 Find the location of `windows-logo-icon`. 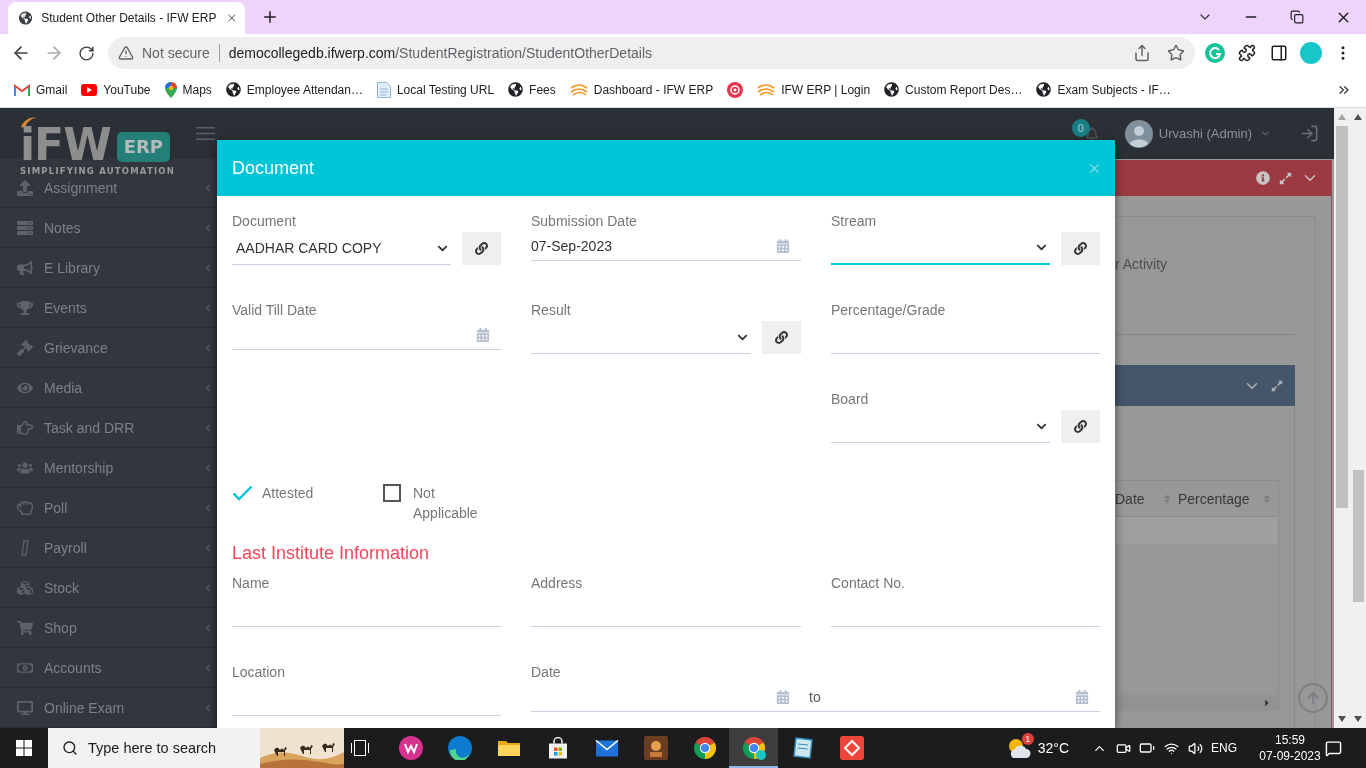

windows-logo-icon is located at coordinates (24, 748).